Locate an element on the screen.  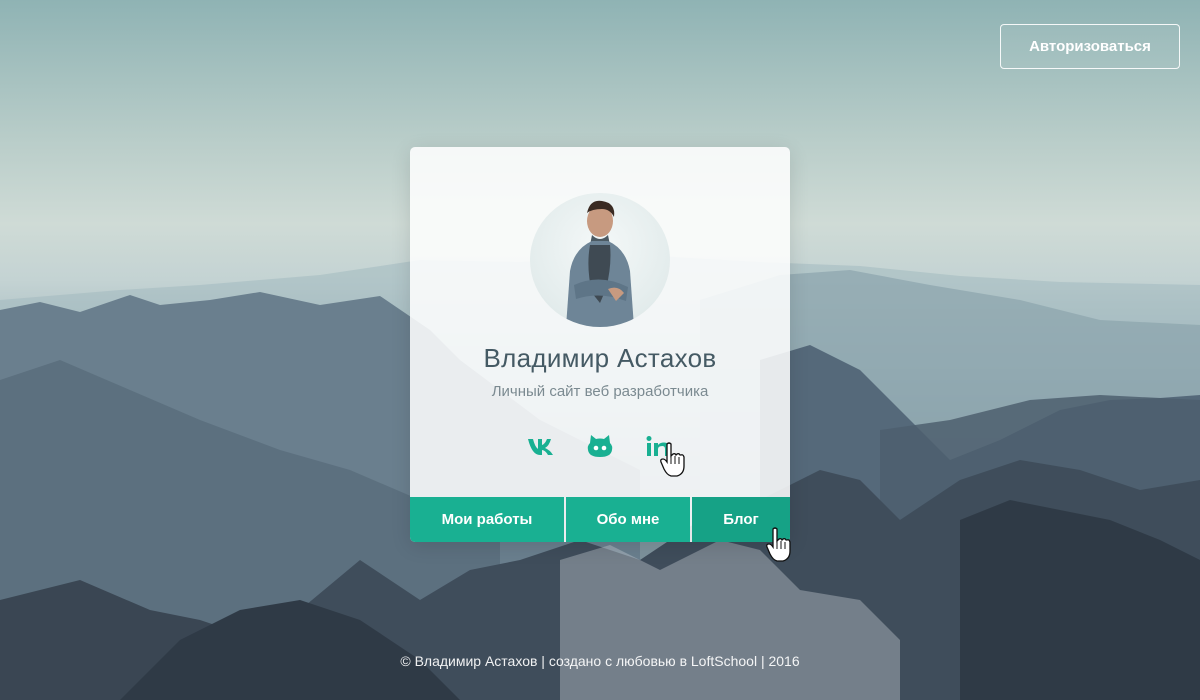
nav-about-me: Обо мне is located at coordinates (628, 519).